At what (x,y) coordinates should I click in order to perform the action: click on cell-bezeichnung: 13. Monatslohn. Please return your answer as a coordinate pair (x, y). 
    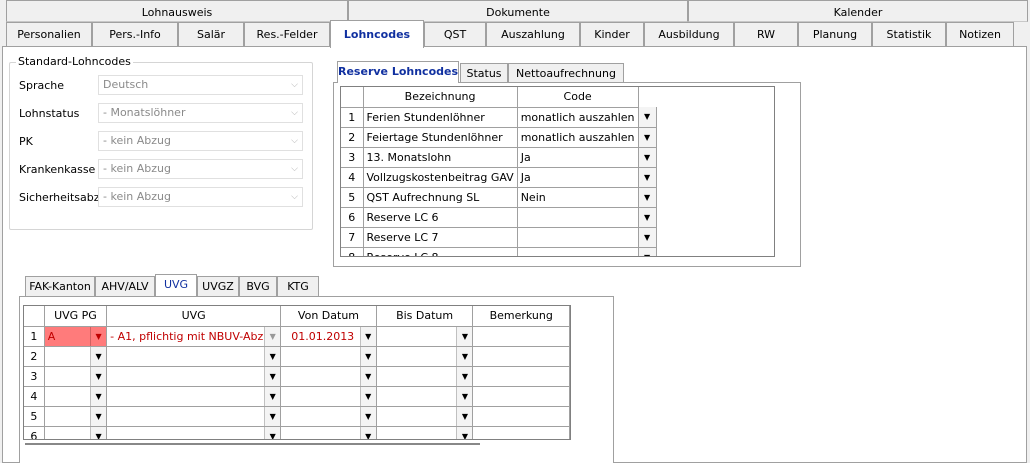
    Looking at the image, I should click on (440, 157).